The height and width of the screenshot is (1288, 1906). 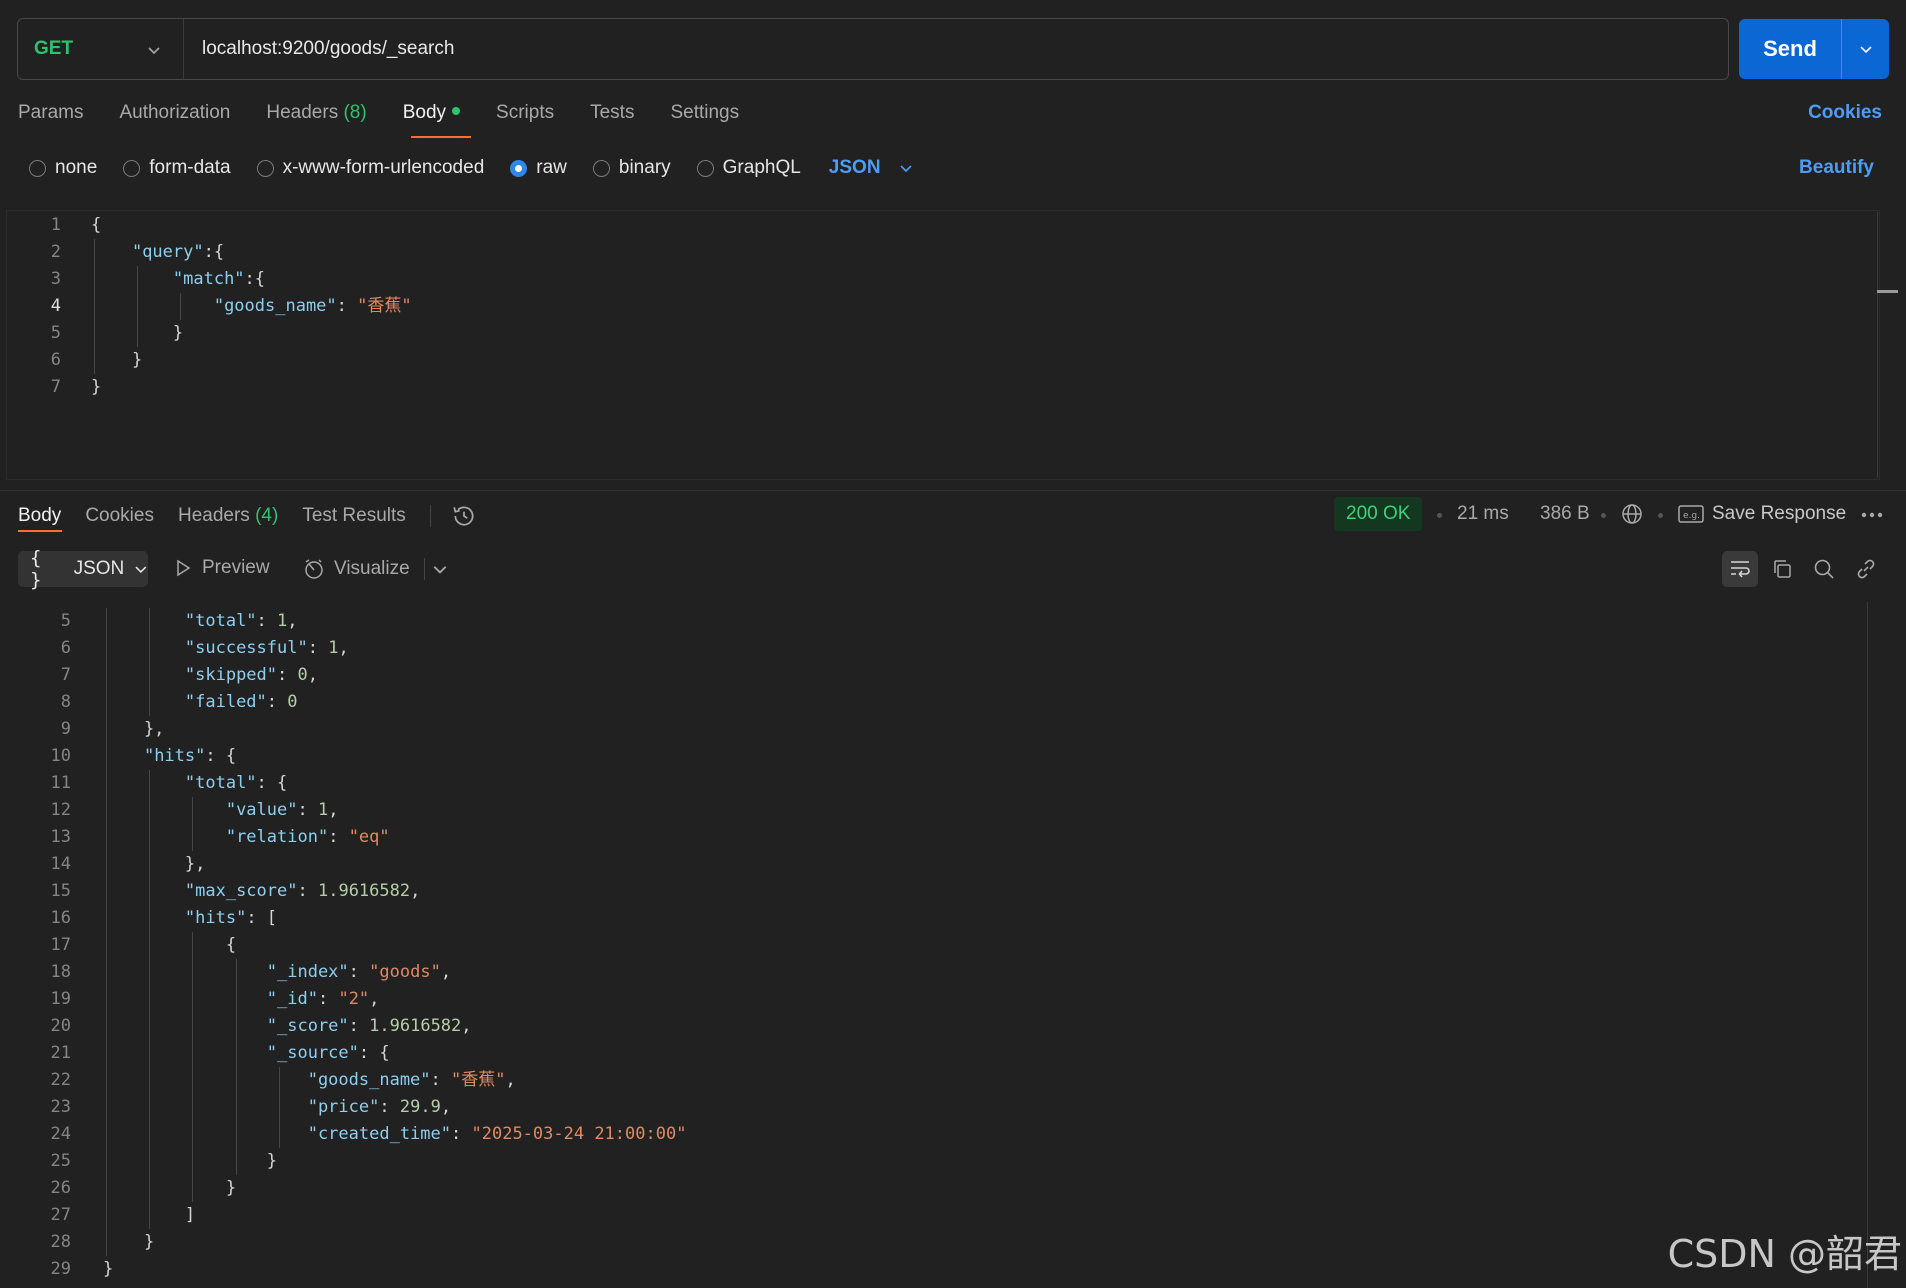 What do you see at coordinates (1378, 514) in the screenshot?
I see `status-badge: 200 OK` at bounding box center [1378, 514].